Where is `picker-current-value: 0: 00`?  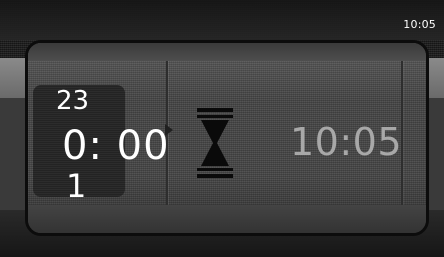 picker-current-value: 0: 00 is located at coordinates (116, 146).